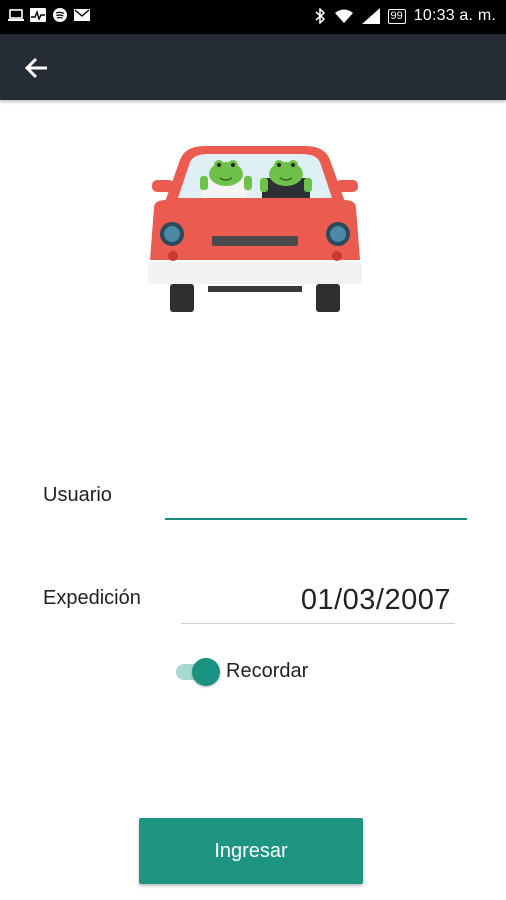  I want to click on status-bar-notifications, so click(49, 15).